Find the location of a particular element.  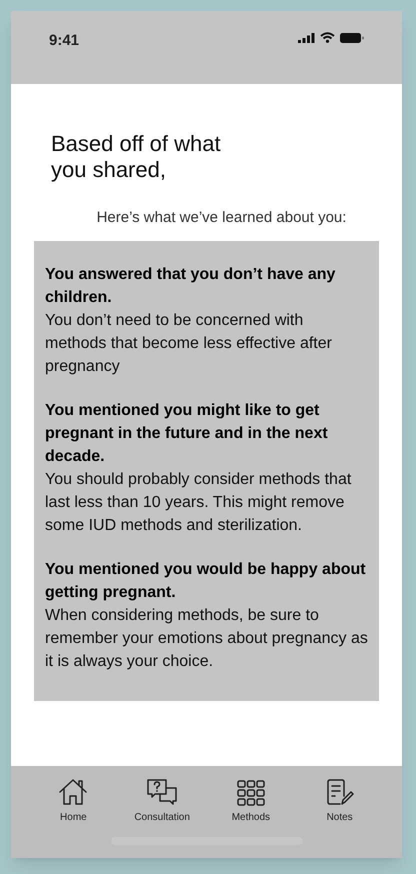

finding-title: You mentioned you would be happy about getting pregnant. is located at coordinates (206, 581).